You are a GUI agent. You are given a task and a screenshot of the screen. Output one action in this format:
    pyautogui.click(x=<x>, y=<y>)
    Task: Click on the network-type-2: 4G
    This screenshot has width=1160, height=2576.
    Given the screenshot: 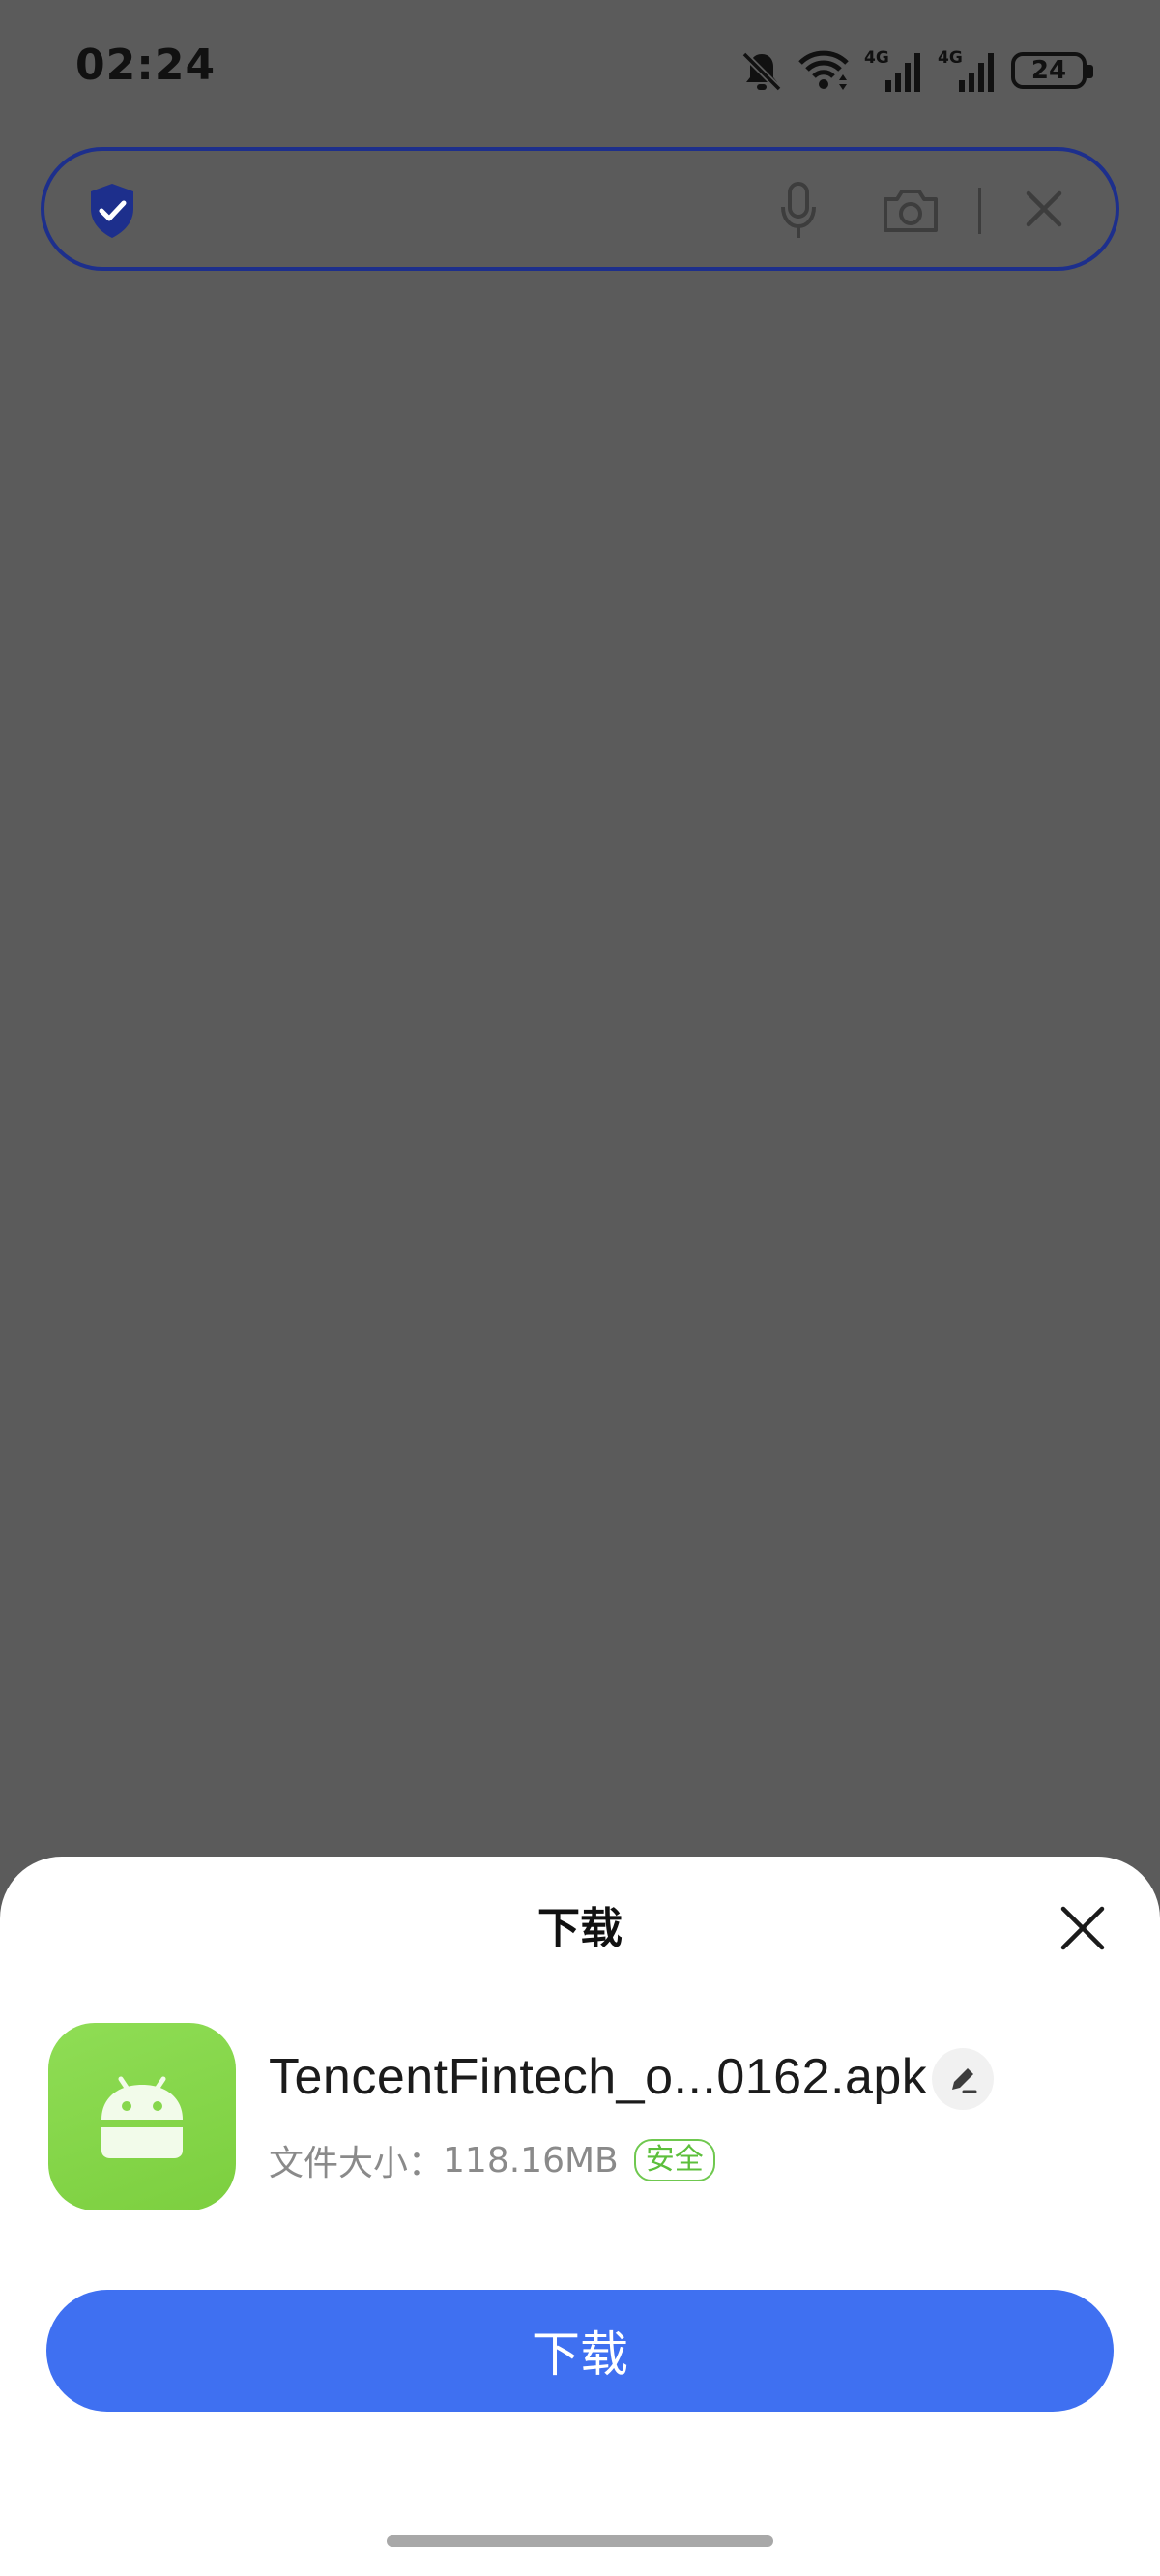 What is the action you would take?
    pyautogui.click(x=951, y=58)
    